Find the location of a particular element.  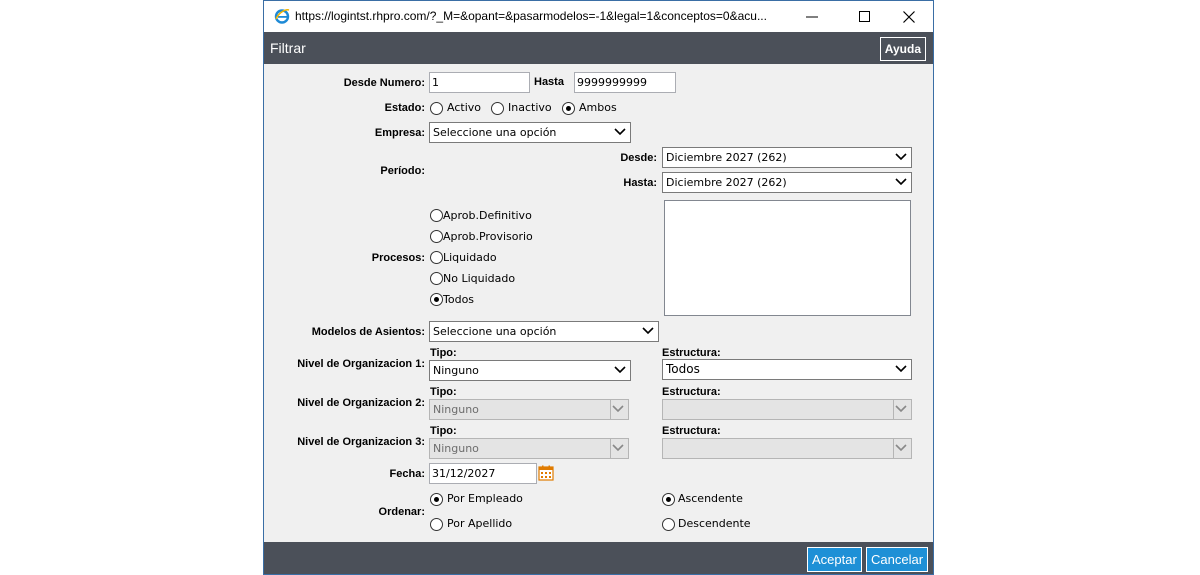

estado-ambos-radio is located at coordinates (568, 108).